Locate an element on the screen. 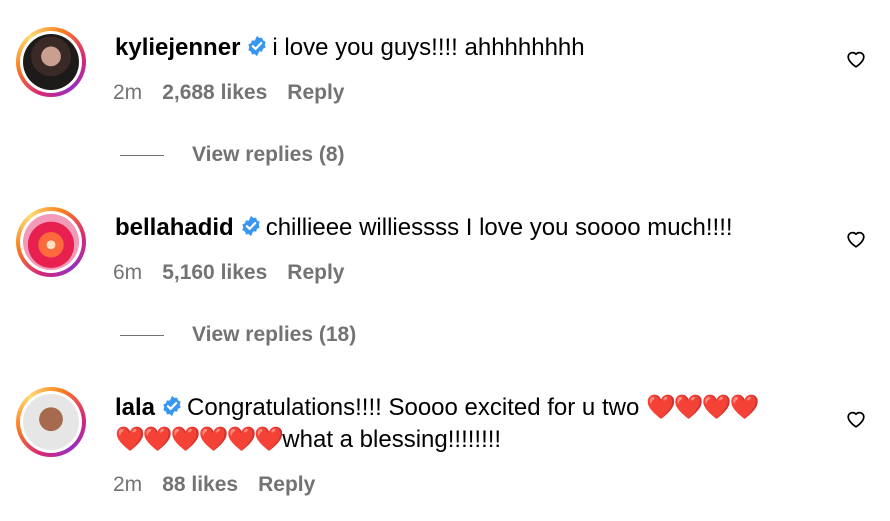 The image size is (890, 521). comment-text: i love you guys!!!! ahhhhhhhh is located at coordinates (428, 47).